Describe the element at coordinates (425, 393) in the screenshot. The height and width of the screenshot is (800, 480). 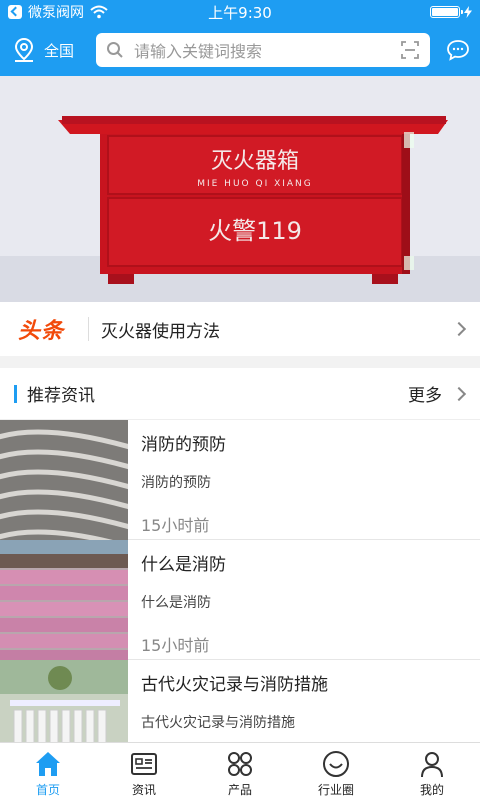
I see `more-button: 更多` at that location.